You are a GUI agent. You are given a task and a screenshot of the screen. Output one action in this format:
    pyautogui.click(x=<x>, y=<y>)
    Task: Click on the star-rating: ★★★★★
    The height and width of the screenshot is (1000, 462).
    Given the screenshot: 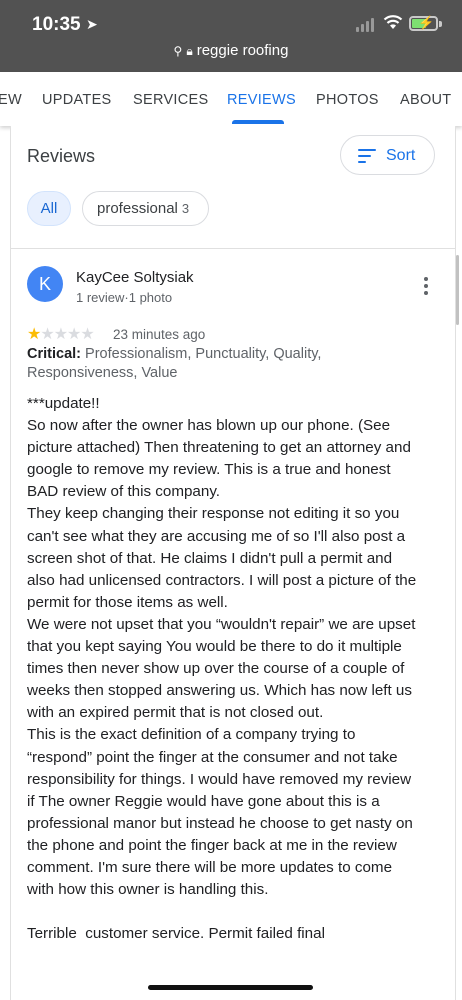 What is the action you would take?
    pyautogui.click(x=61, y=334)
    